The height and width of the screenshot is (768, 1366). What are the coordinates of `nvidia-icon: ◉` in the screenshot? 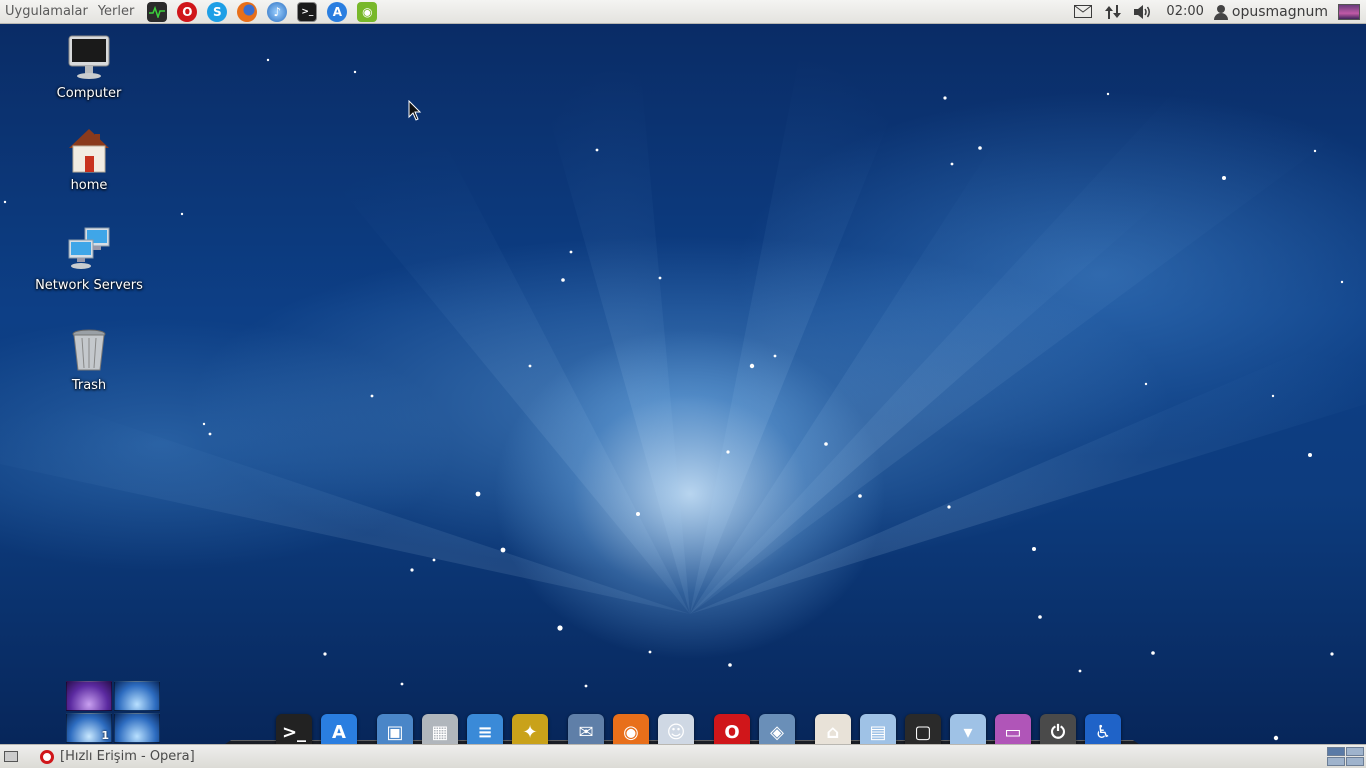 It's located at (367, 11).